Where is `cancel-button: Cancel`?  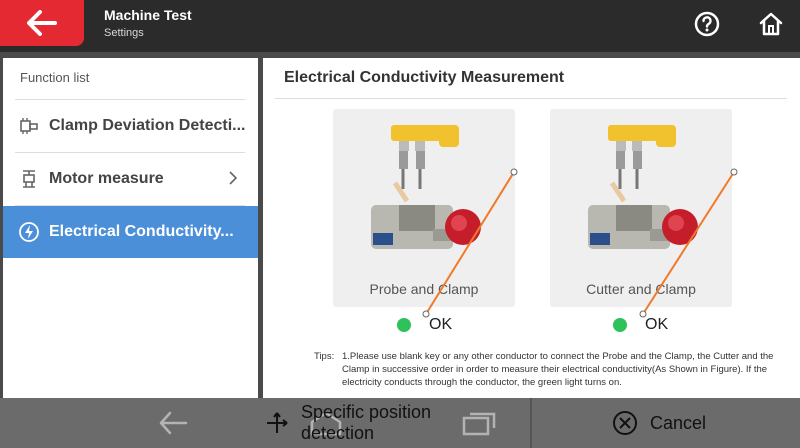 cancel-button: Cancel is located at coordinates (659, 423).